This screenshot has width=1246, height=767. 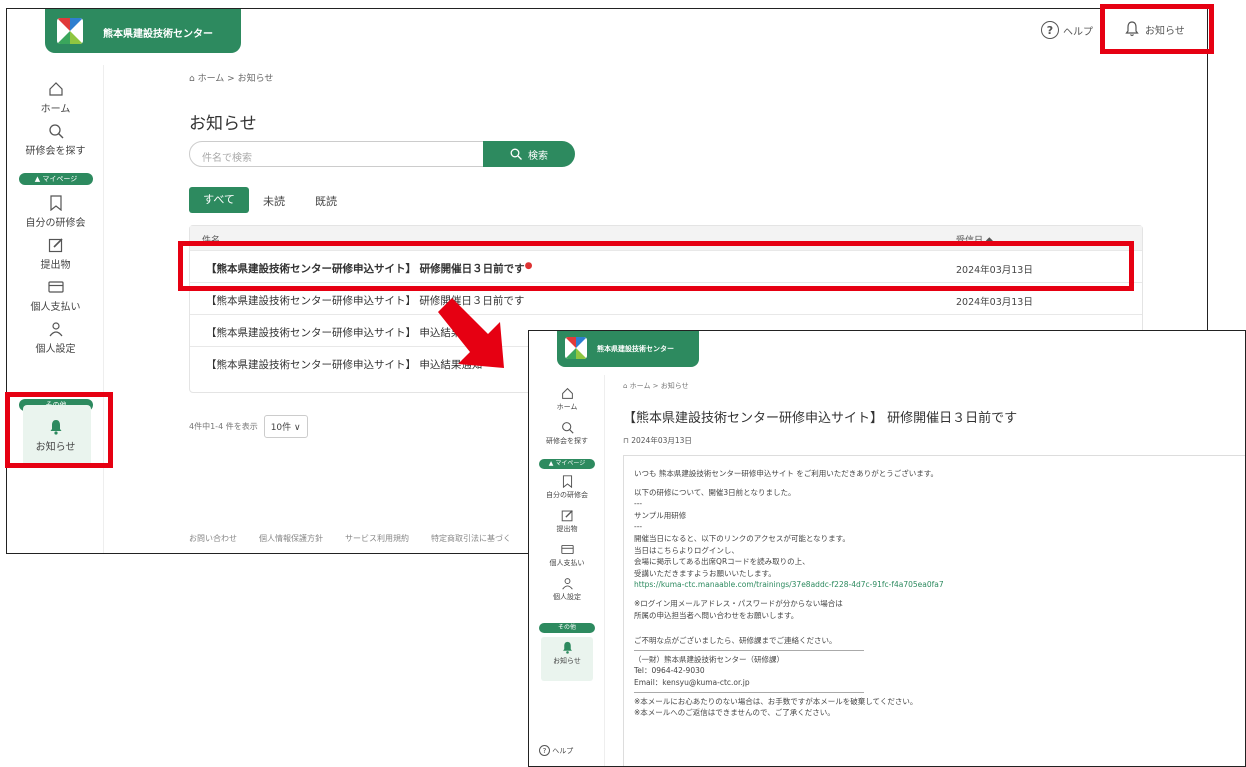 What do you see at coordinates (660, 515) in the screenshot?
I see `body-line: サンプル用研修` at bounding box center [660, 515].